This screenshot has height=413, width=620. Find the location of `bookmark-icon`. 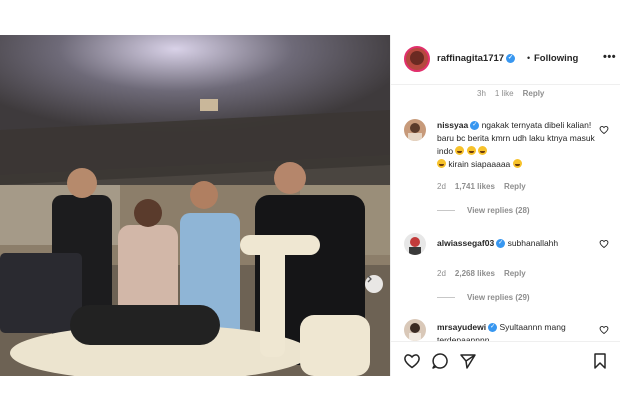

bookmark-icon is located at coordinates (600, 361).